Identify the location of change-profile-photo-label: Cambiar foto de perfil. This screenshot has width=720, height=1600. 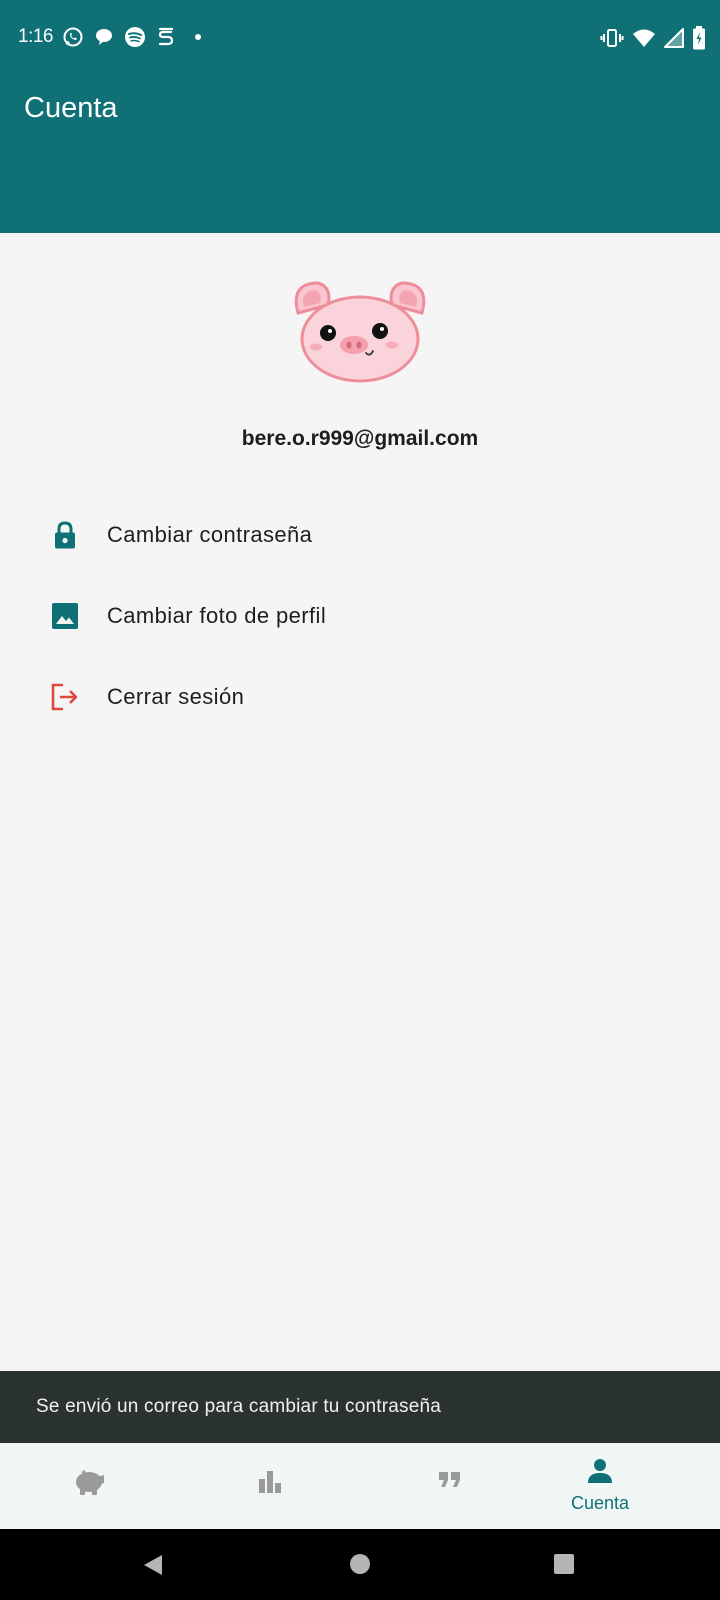
(217, 615).